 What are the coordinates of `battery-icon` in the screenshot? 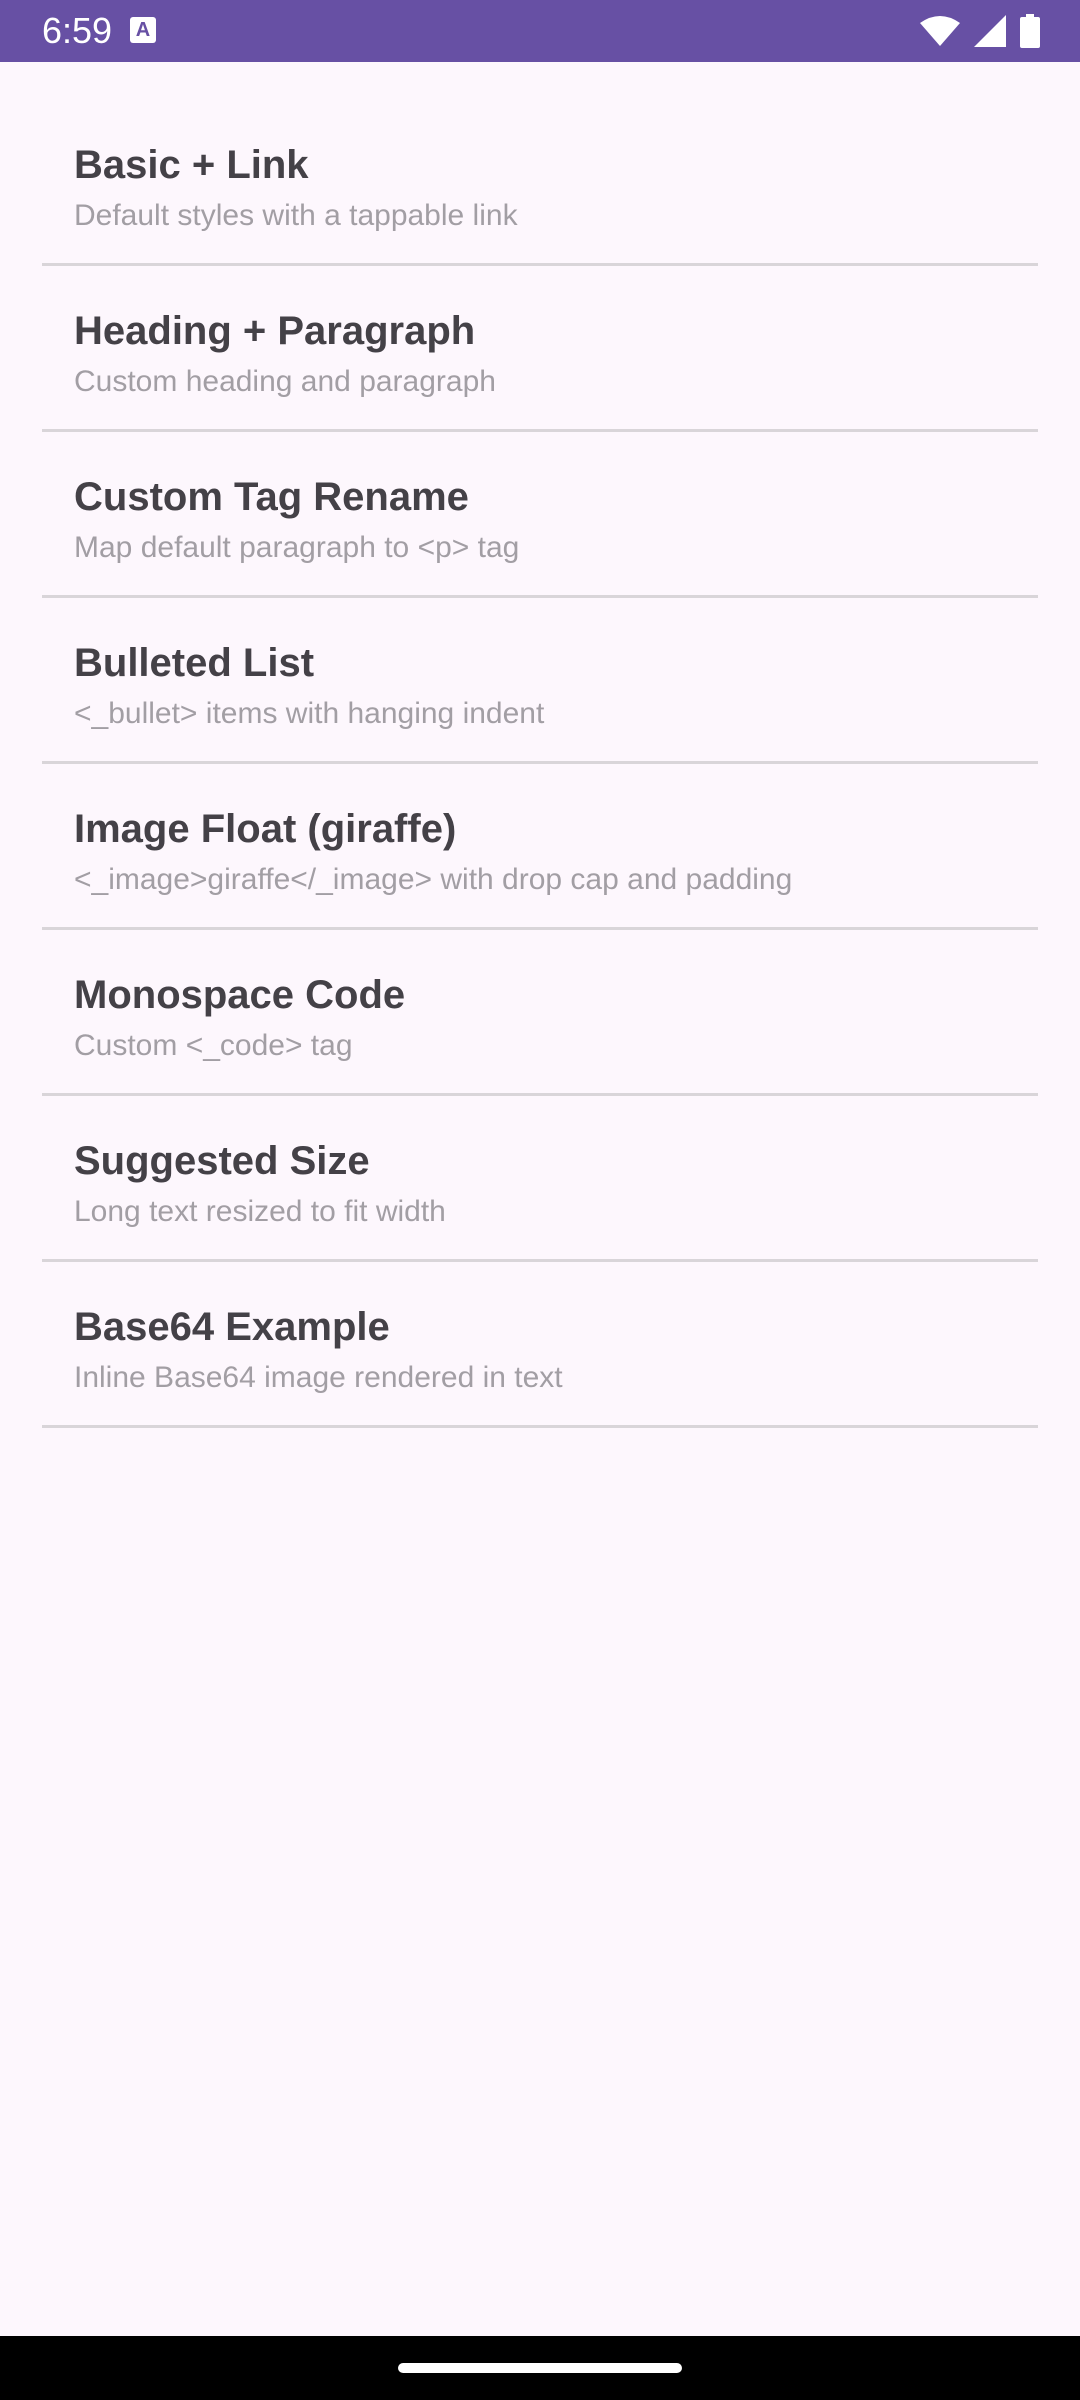 It's located at (1030, 31).